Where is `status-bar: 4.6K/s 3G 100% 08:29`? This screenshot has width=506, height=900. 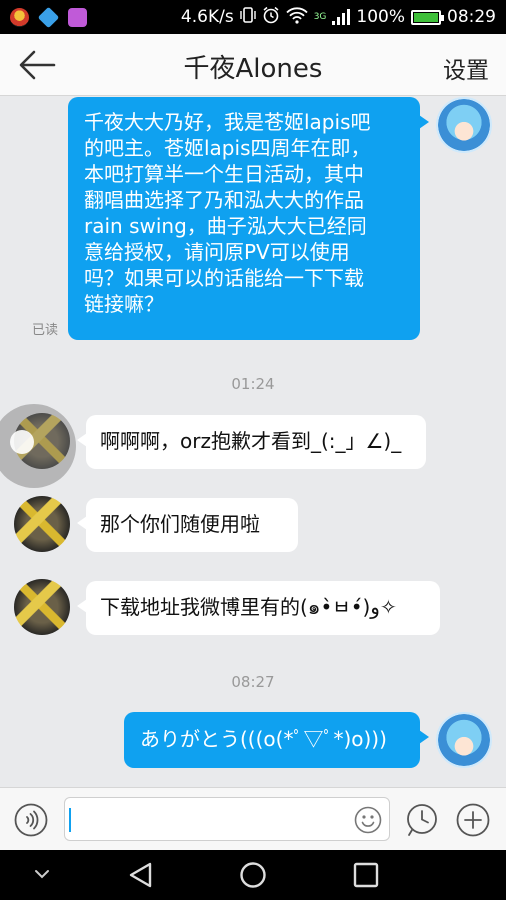
status-bar: 4.6K/s 3G 100% 08:29 is located at coordinates (253, 17).